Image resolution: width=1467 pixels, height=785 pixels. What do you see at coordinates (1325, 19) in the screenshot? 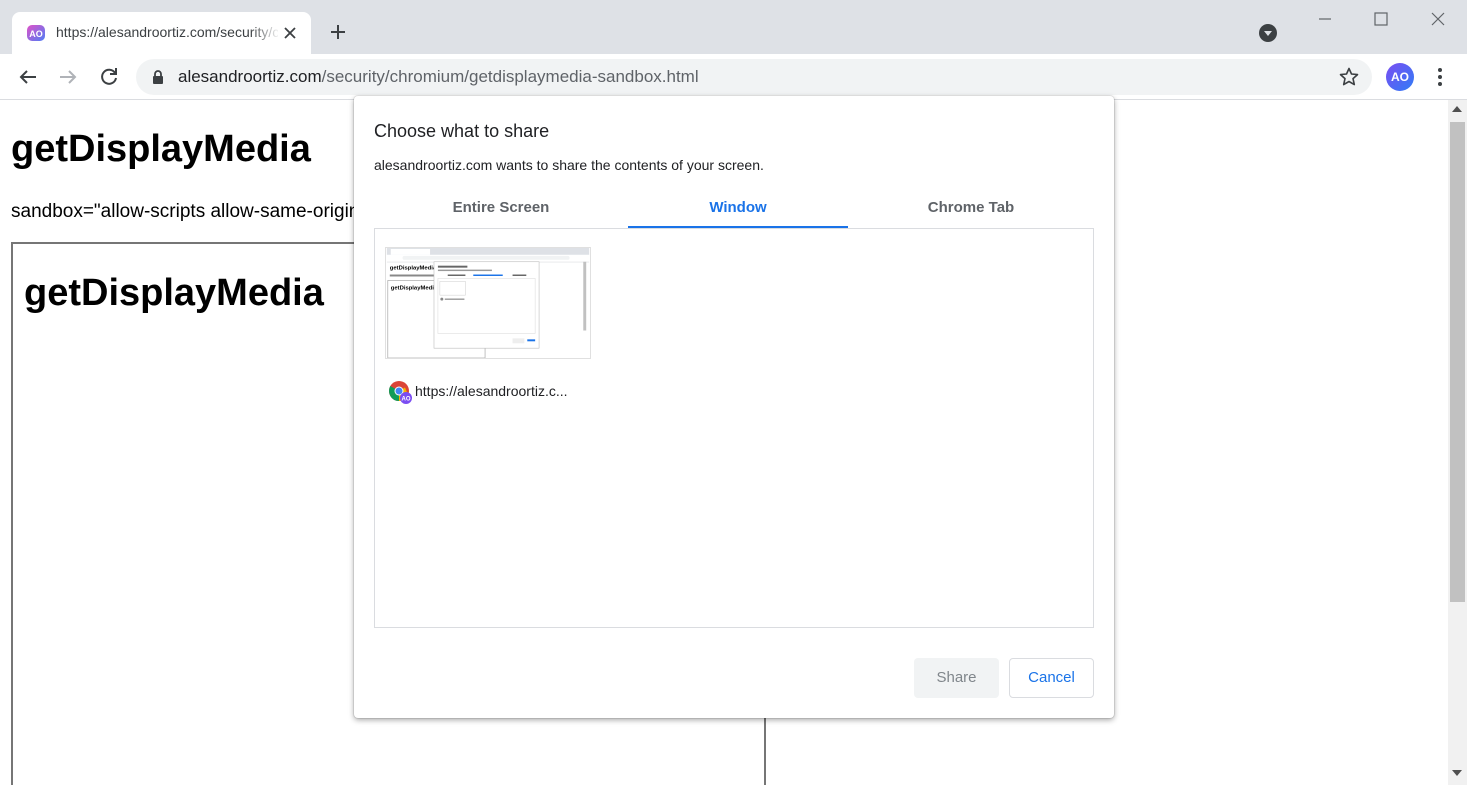
I see `minimize-icon` at bounding box center [1325, 19].